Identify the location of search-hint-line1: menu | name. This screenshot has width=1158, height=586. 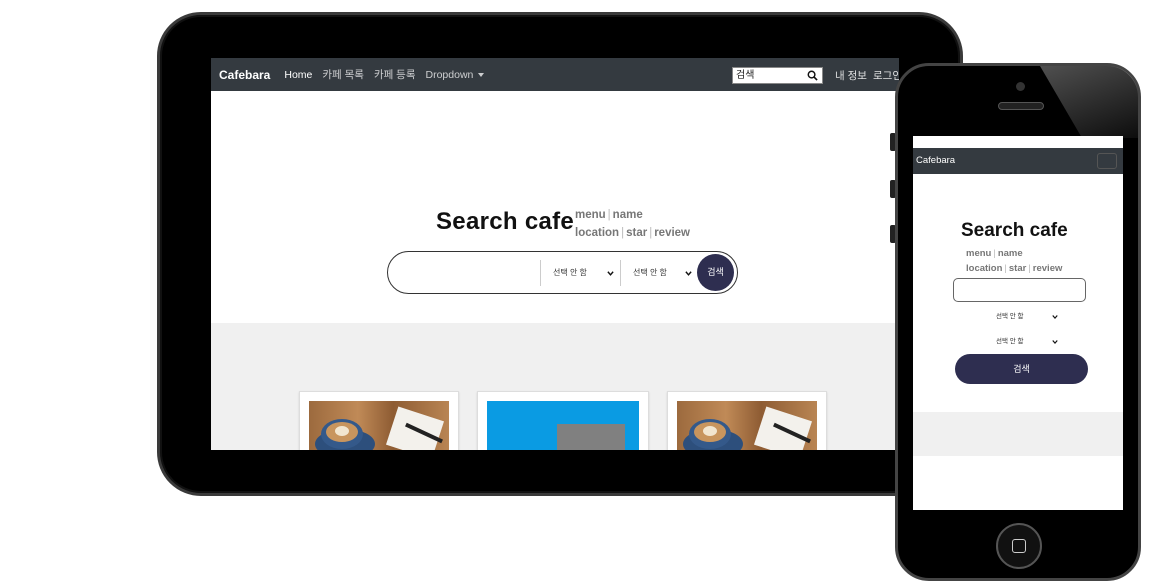
(609, 215).